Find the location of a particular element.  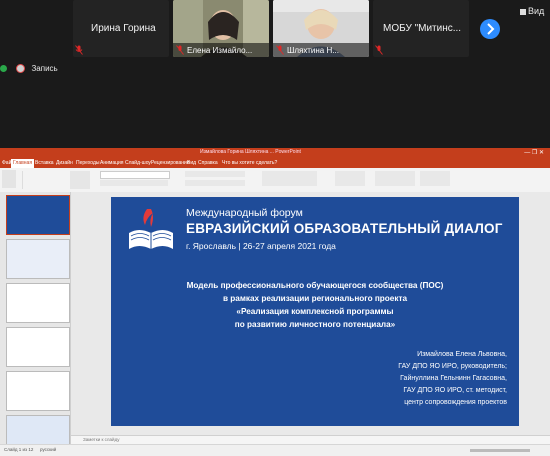

shield-icon is located at coordinates (3, 69).